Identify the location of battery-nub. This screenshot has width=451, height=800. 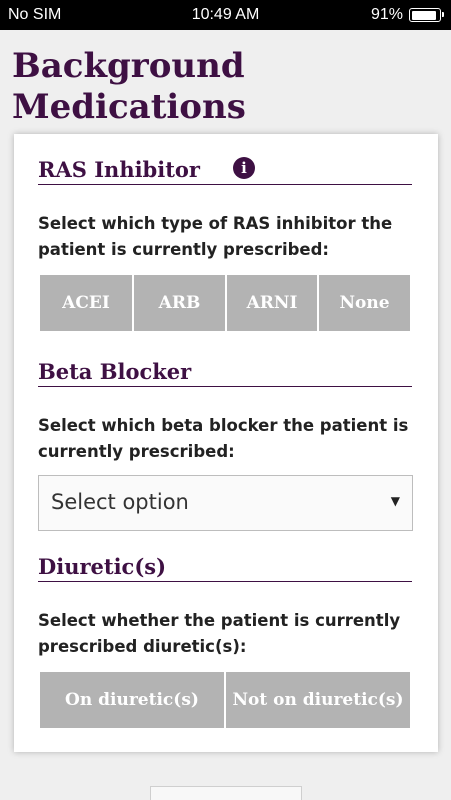
(442, 14).